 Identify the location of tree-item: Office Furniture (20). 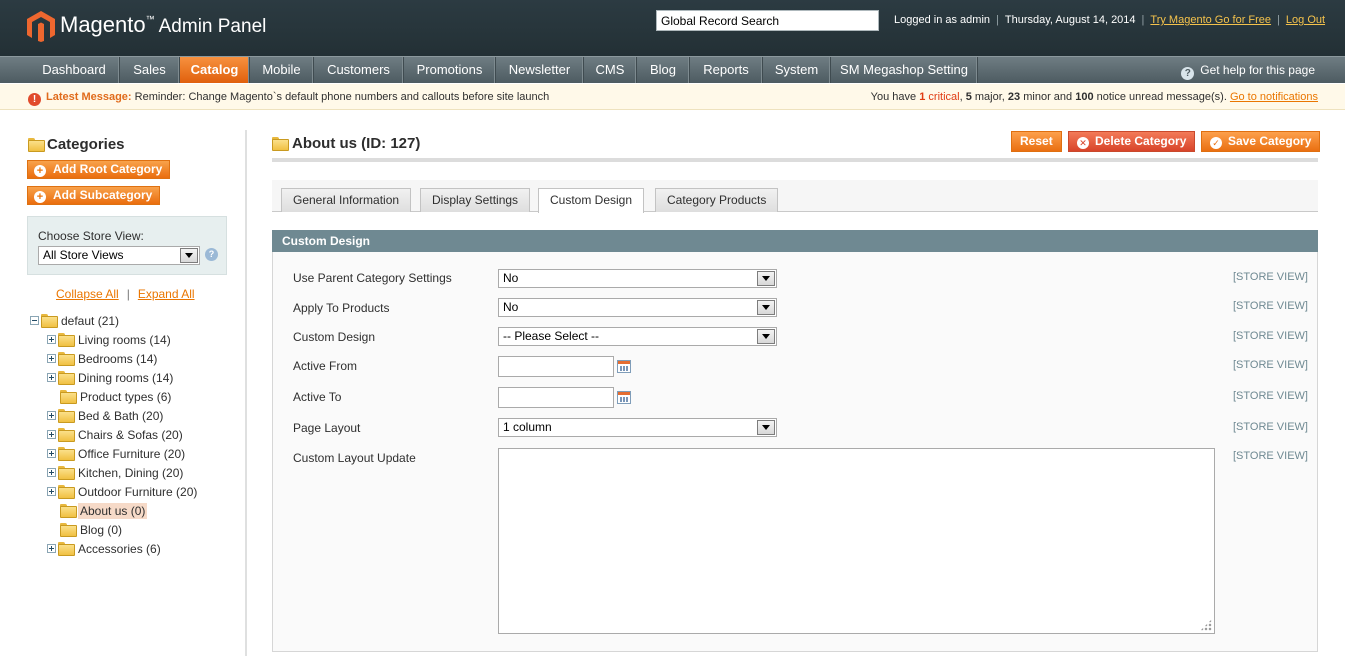
(117, 454).